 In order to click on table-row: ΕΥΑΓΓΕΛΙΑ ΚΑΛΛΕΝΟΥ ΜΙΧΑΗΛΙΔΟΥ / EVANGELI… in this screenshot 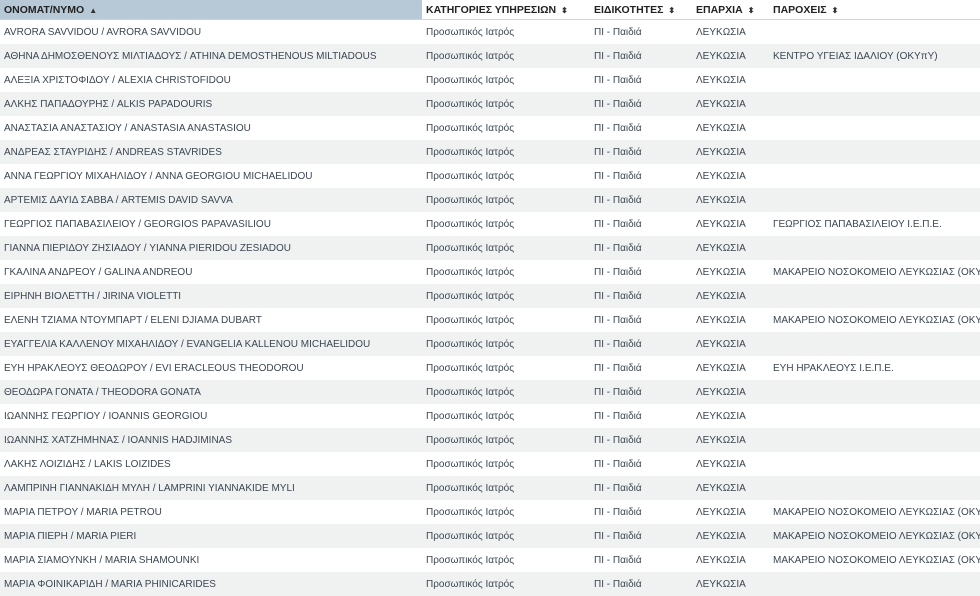, I will do `click(490, 344)`.